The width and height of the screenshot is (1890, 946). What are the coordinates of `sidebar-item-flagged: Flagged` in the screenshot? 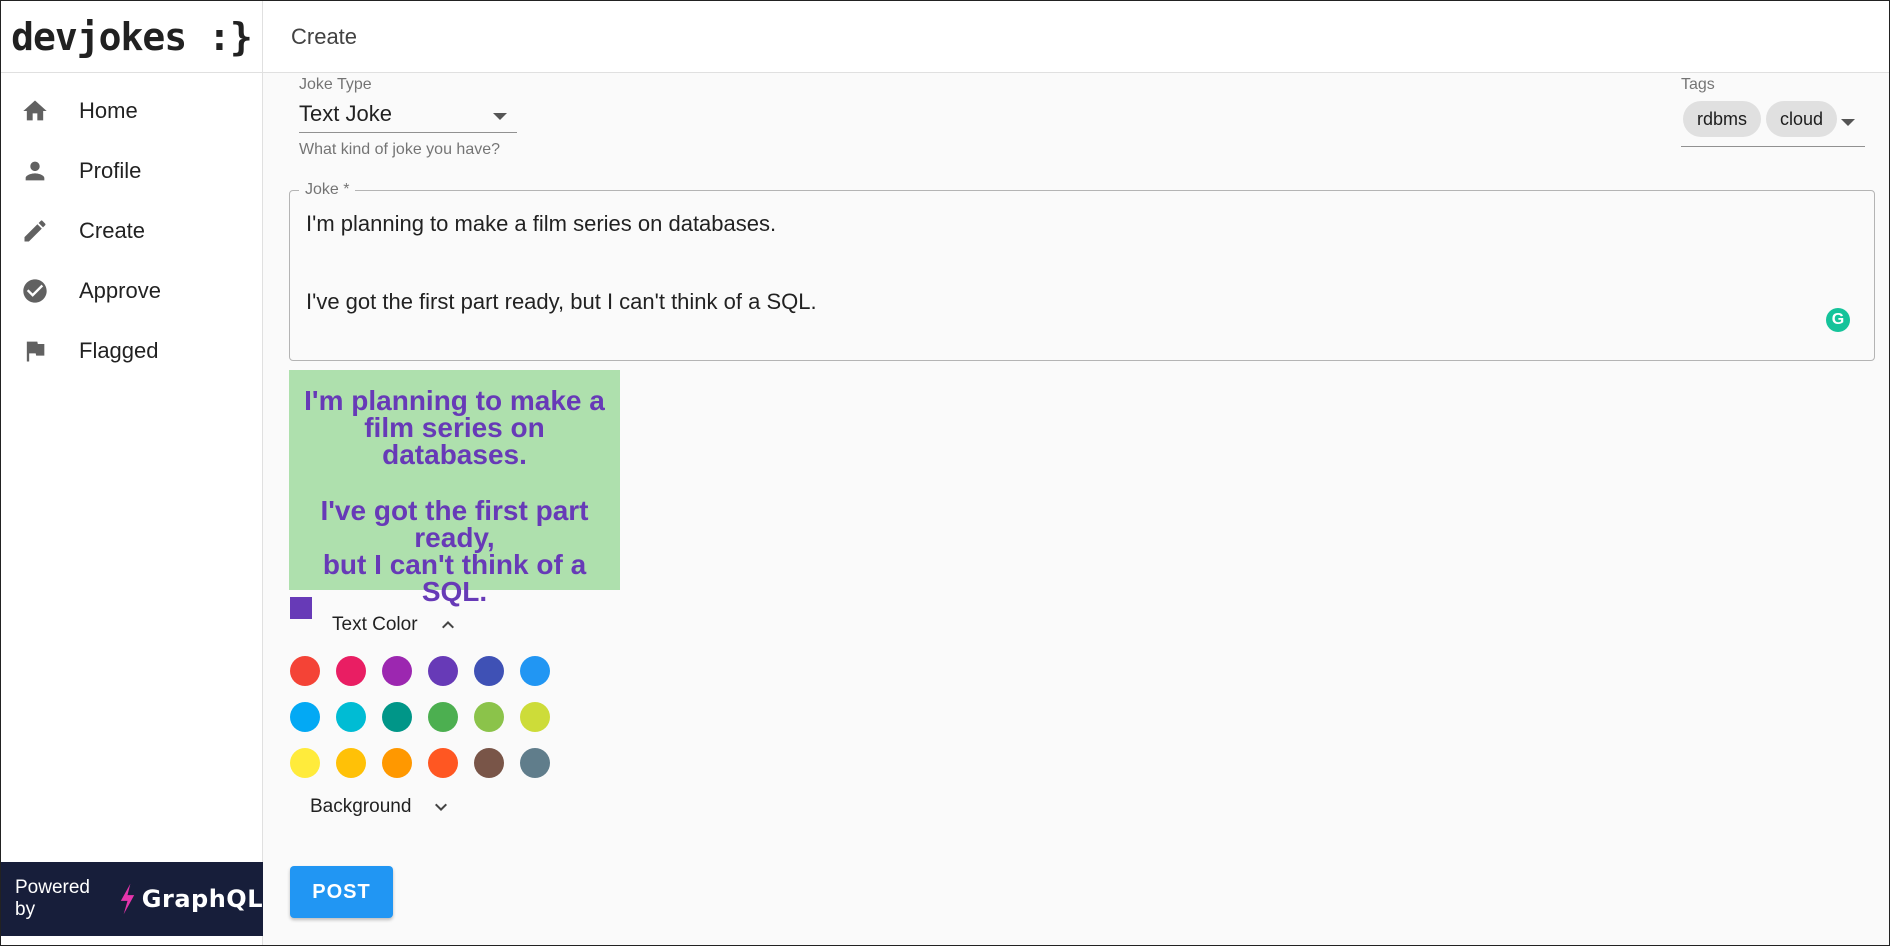 It's located at (131, 351).